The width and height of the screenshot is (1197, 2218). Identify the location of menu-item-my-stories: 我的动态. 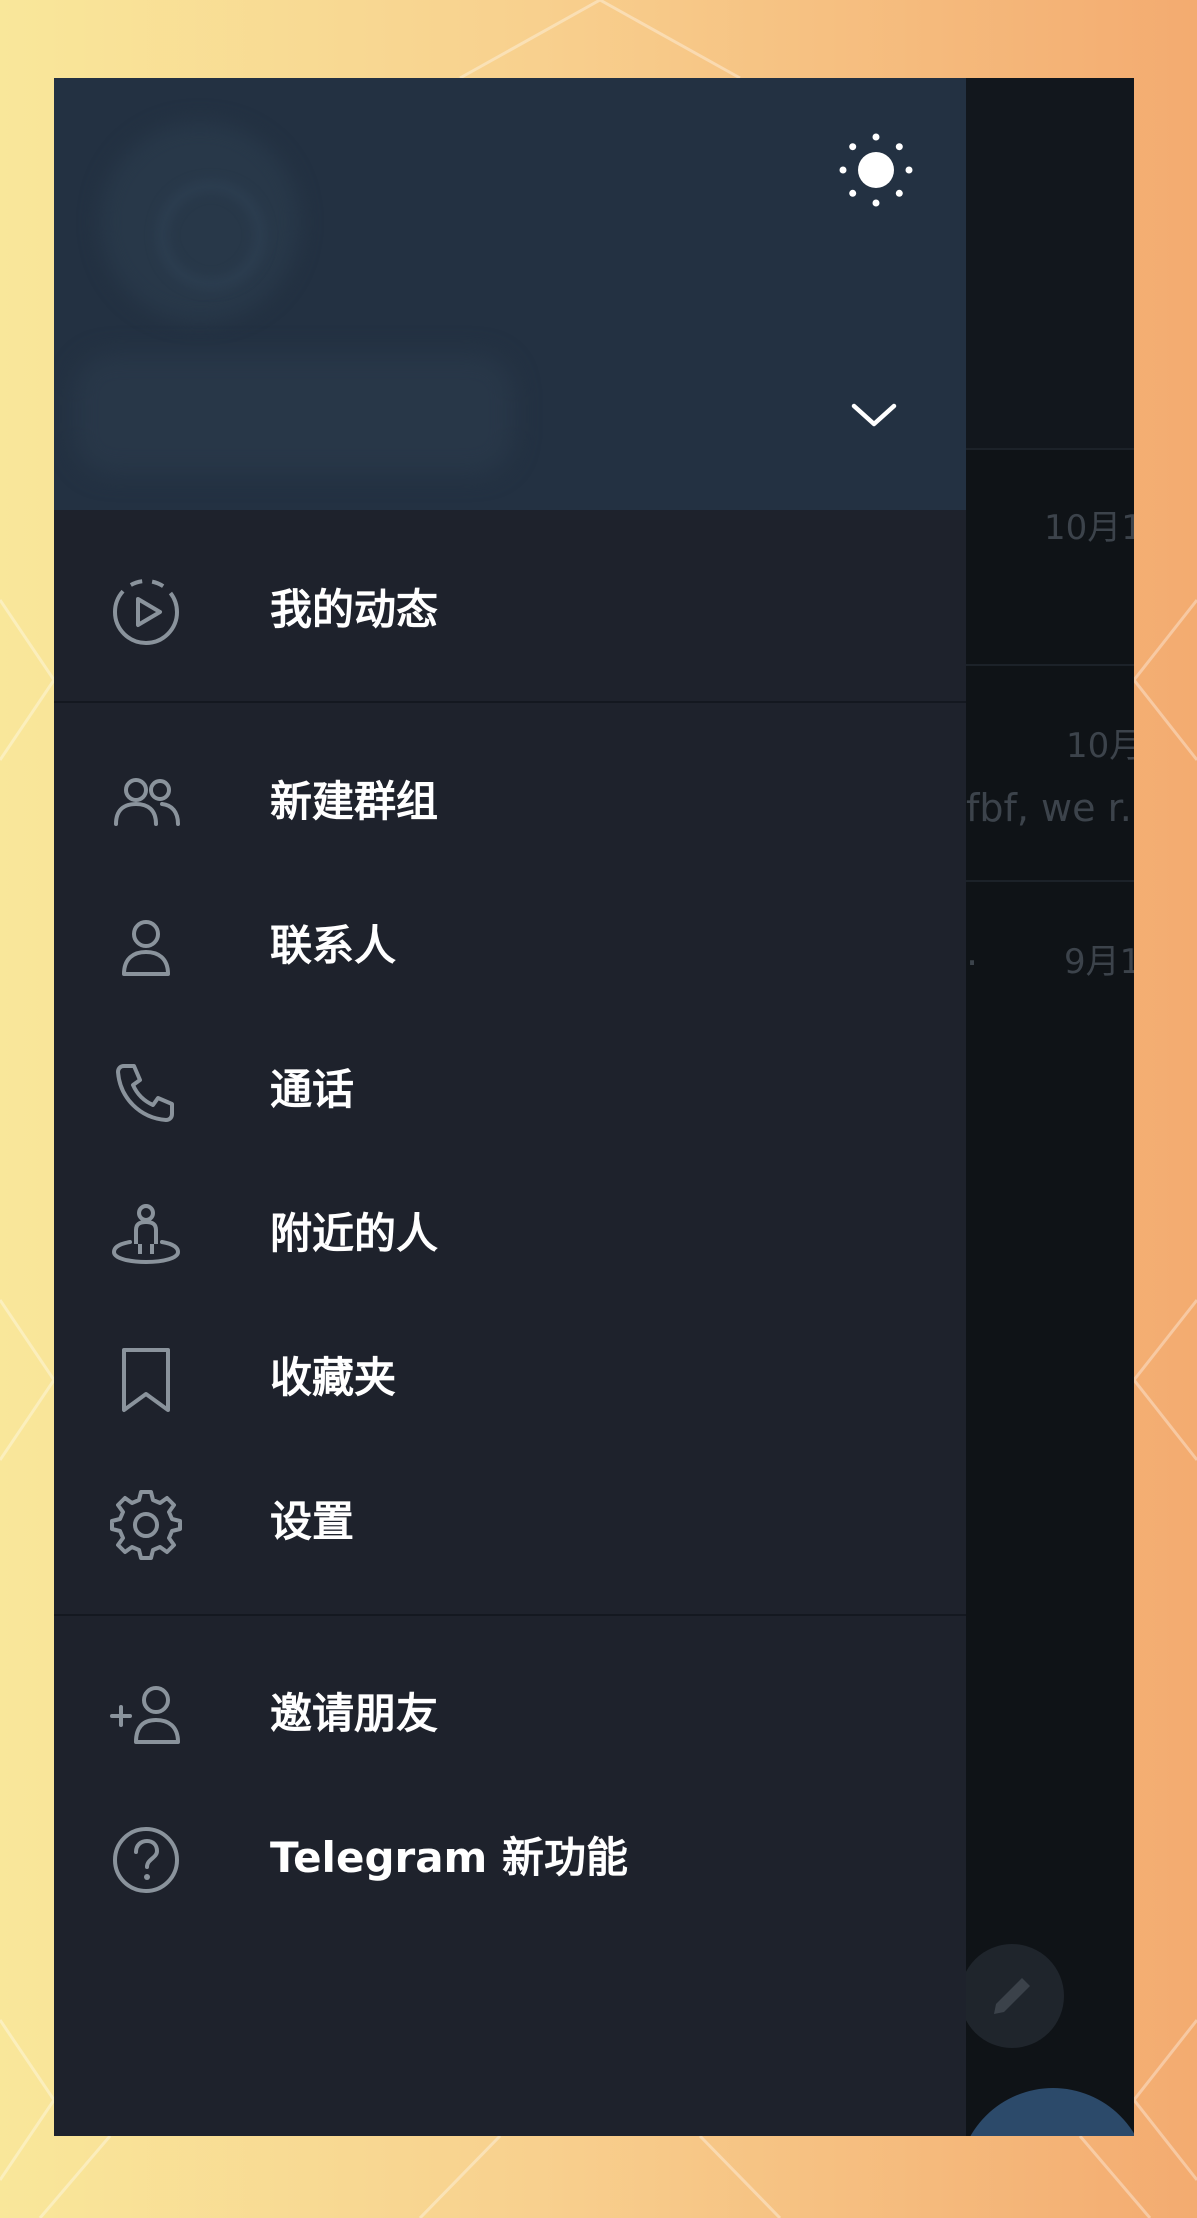
(510, 610).